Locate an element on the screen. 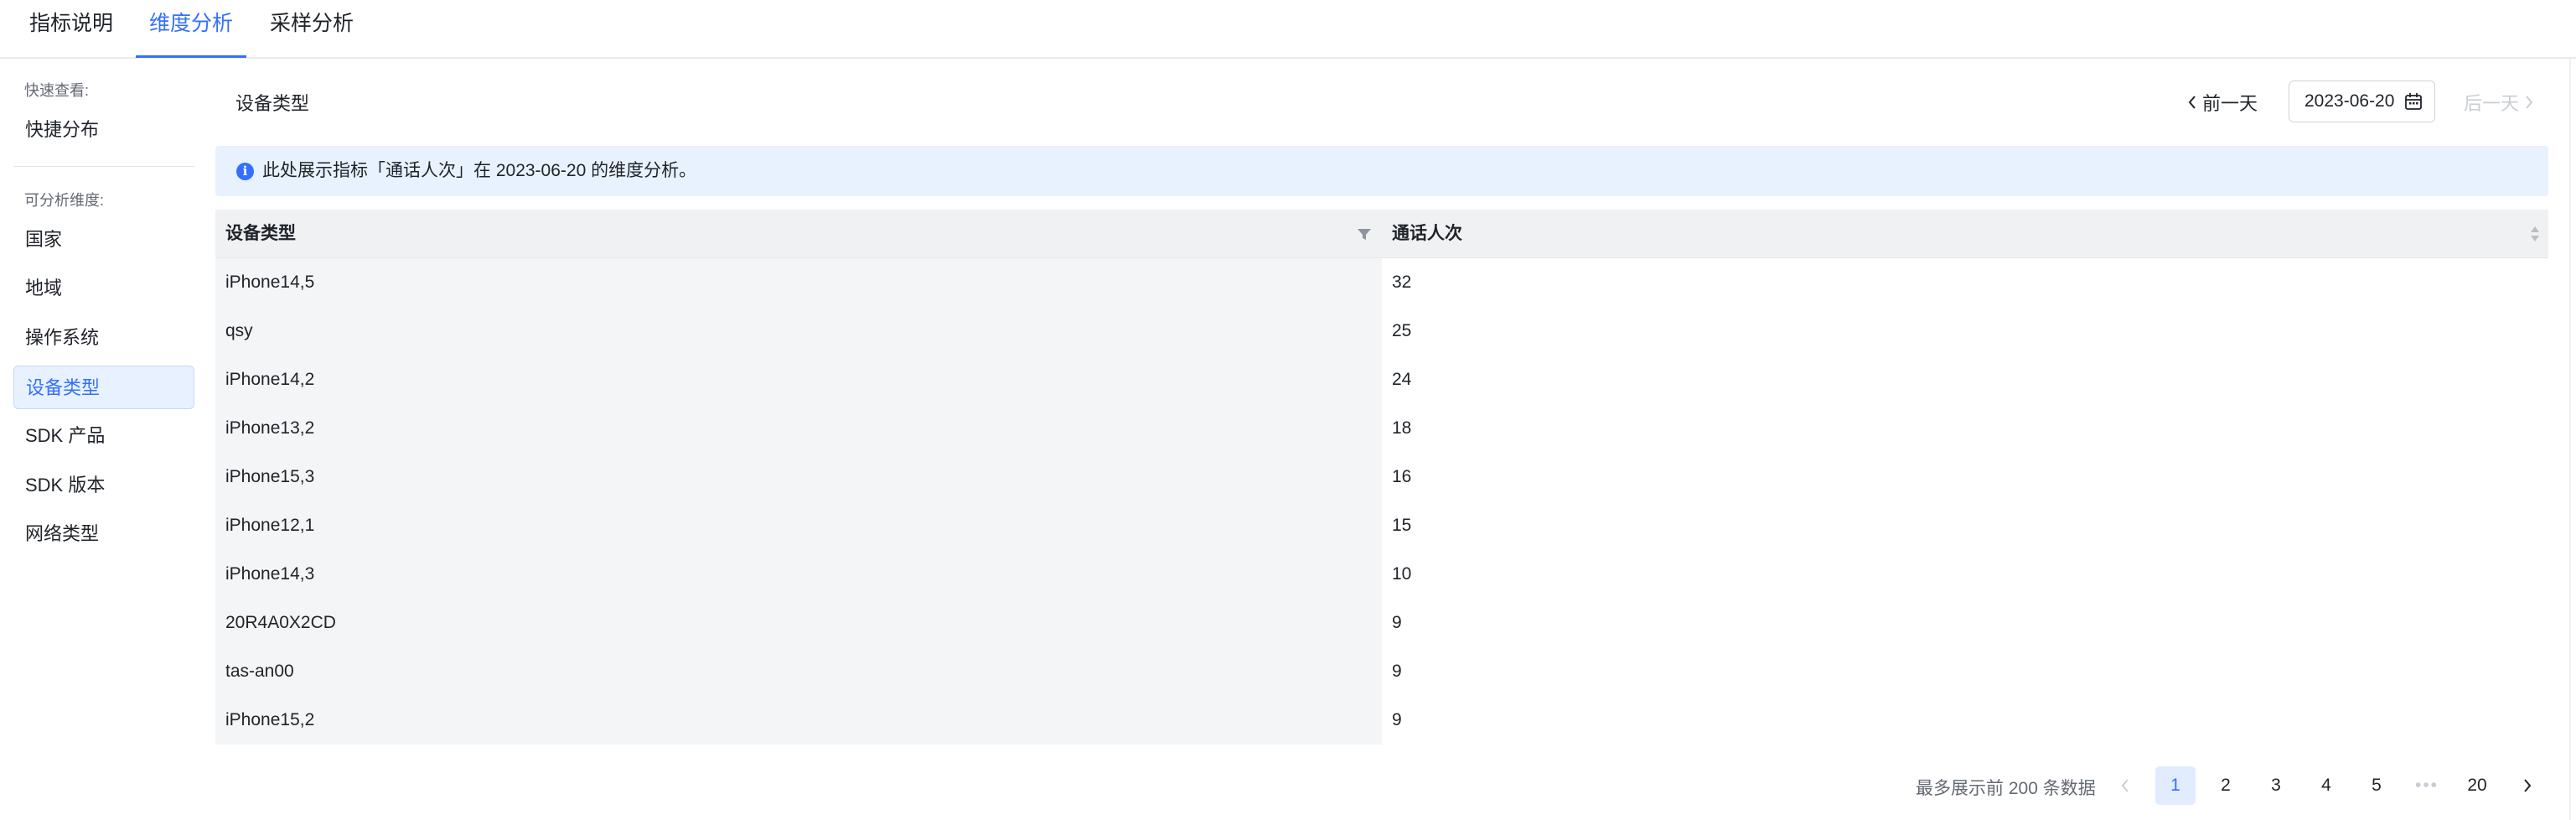 Image resolution: width=2576 pixels, height=820 pixels. panel-right-border is located at coordinates (2570, 439).